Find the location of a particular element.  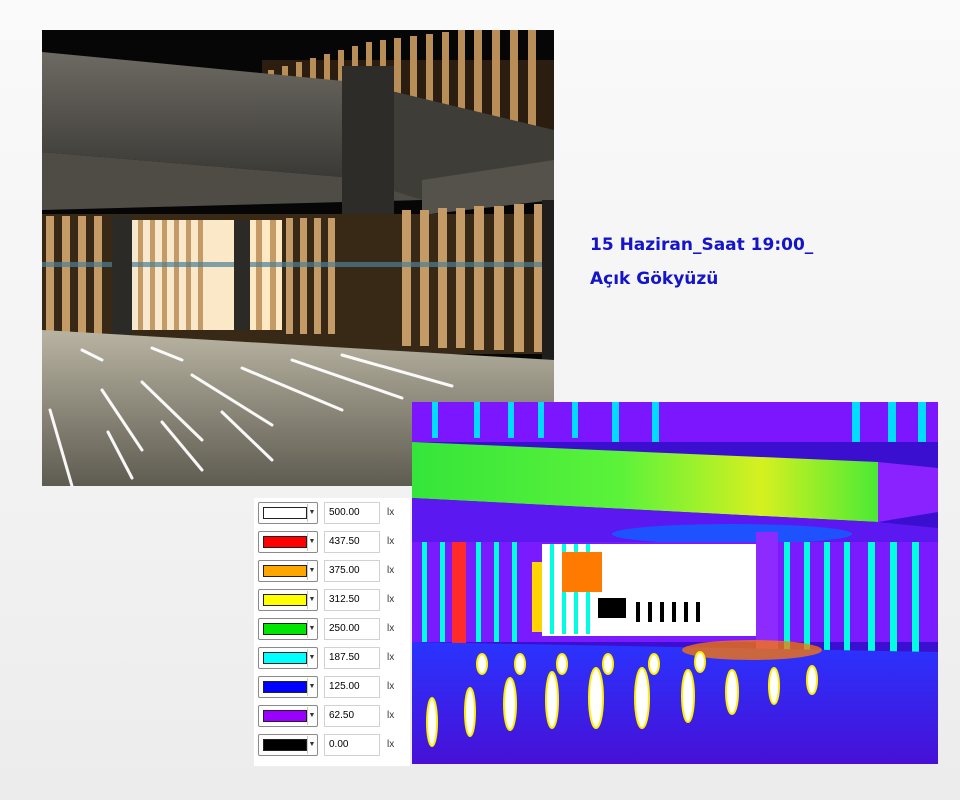

legend-row: ▼ 187.50 lx is located at coordinates (332, 657).